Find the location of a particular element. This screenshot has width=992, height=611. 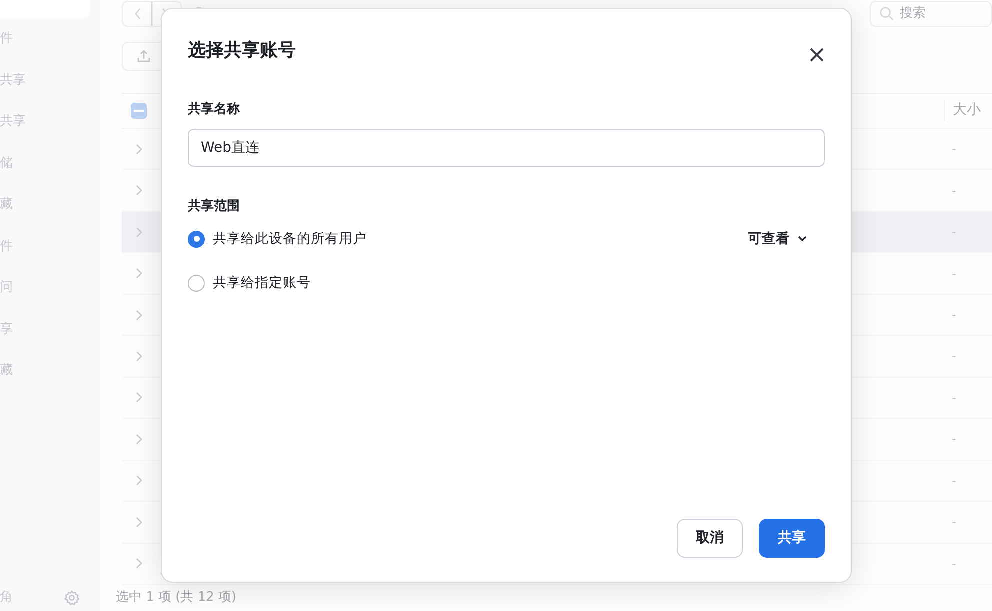

share-button: 共享 is located at coordinates (792, 538).